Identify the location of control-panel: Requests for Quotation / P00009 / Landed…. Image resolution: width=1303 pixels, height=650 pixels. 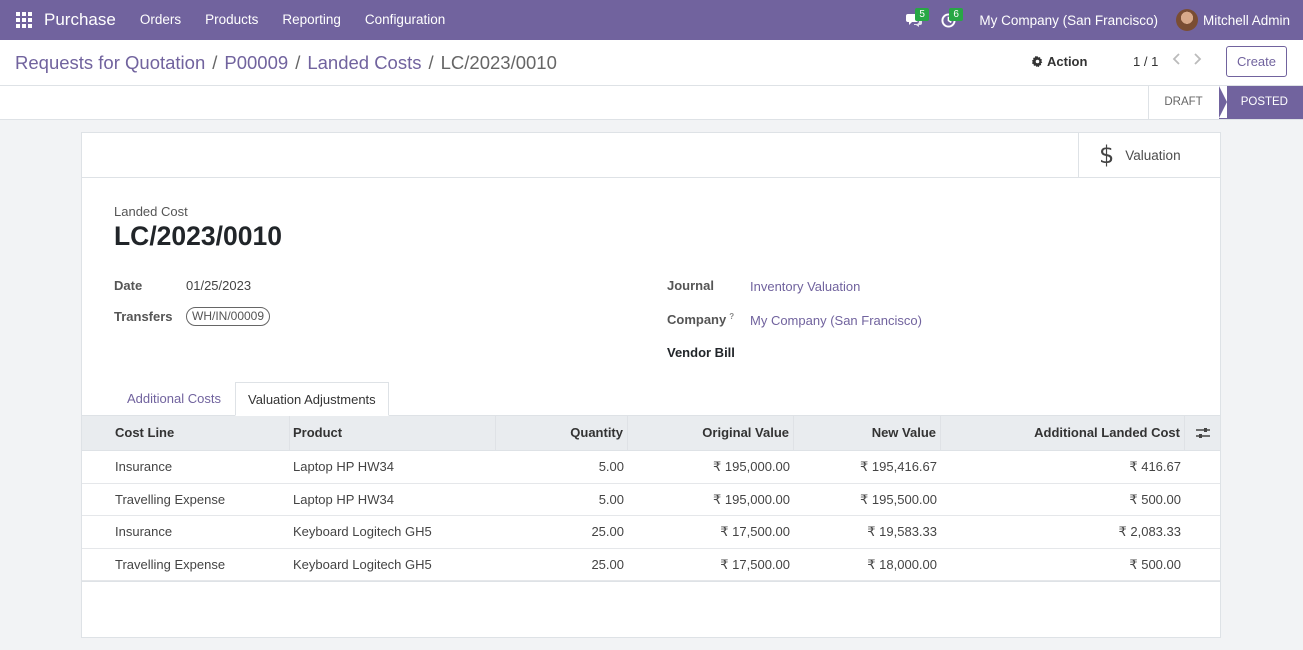
(651, 80).